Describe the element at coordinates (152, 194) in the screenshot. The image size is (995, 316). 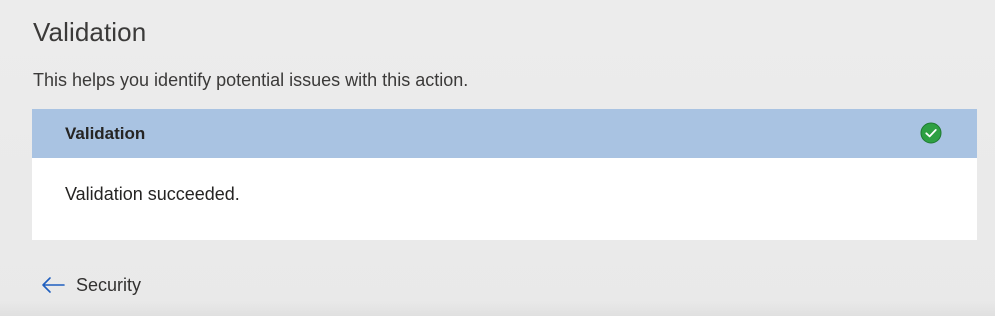
I see `validation-message: Validation succeeded.` at that location.